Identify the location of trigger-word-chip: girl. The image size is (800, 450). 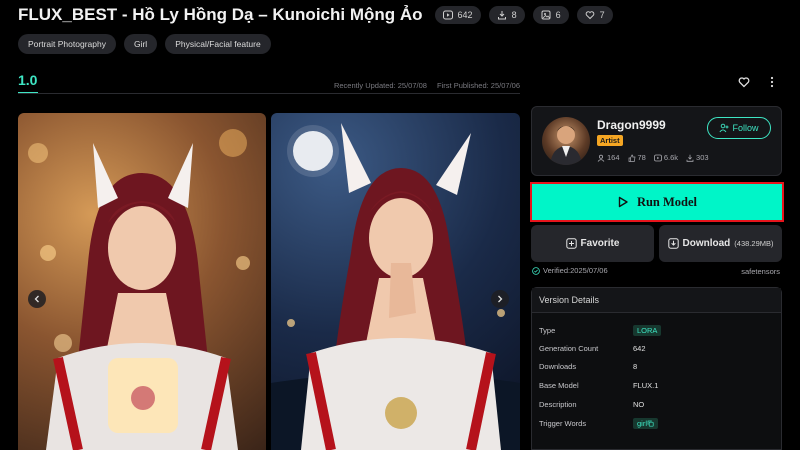
(646, 423).